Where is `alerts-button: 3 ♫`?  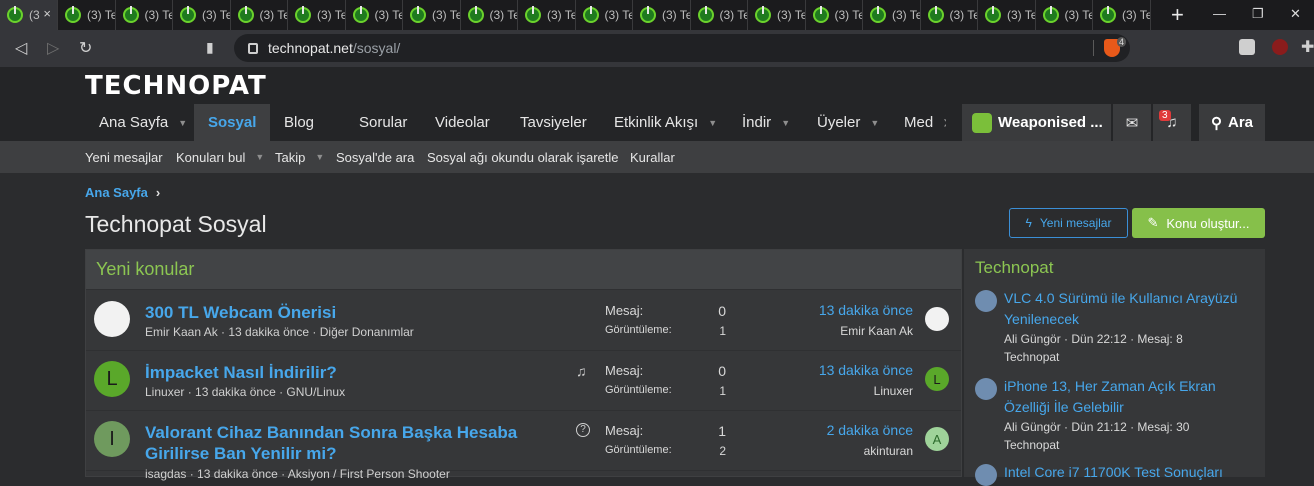
alerts-button: 3 ♫ is located at coordinates (1172, 122).